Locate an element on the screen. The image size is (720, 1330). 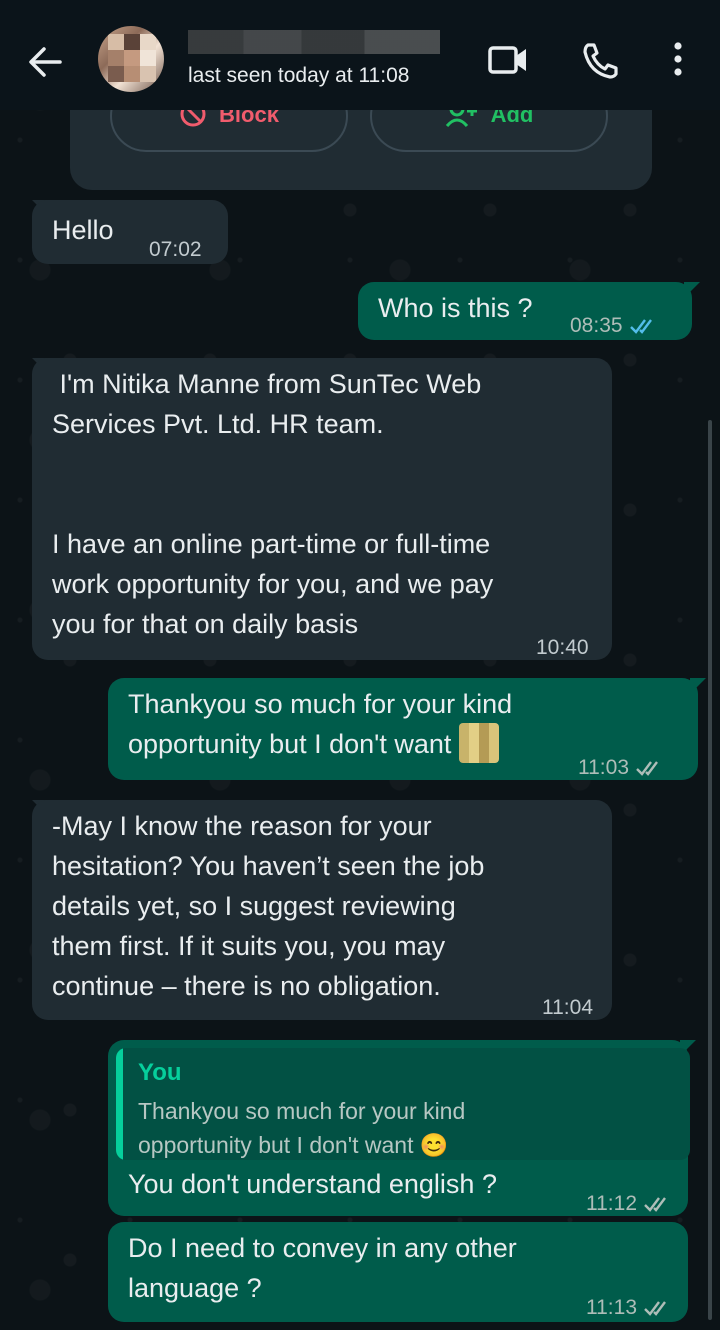
contact-name-redacted is located at coordinates (314, 42).